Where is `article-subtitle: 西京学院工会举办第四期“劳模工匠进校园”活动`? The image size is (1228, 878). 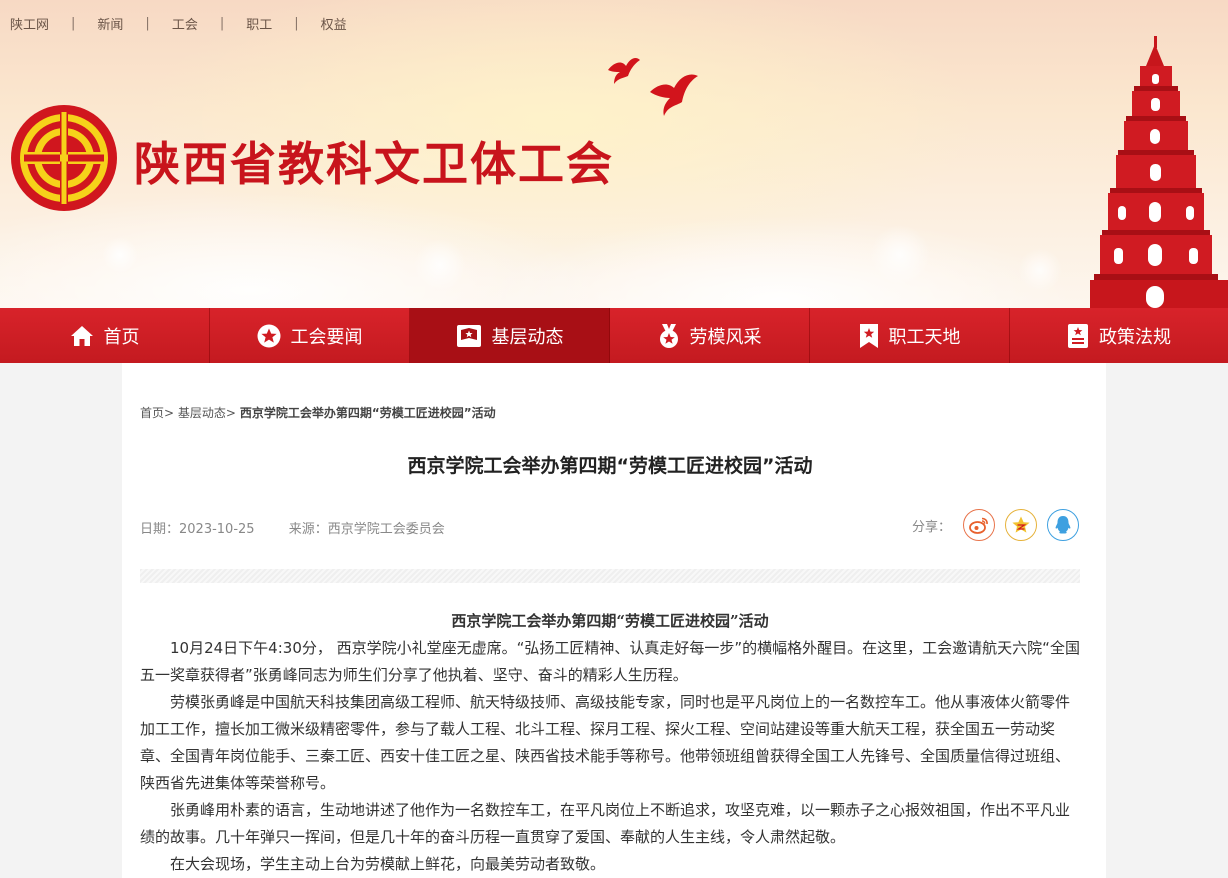 article-subtitle: 西京学院工会举办第四期“劳模工匠进校园”活动 is located at coordinates (610, 621).